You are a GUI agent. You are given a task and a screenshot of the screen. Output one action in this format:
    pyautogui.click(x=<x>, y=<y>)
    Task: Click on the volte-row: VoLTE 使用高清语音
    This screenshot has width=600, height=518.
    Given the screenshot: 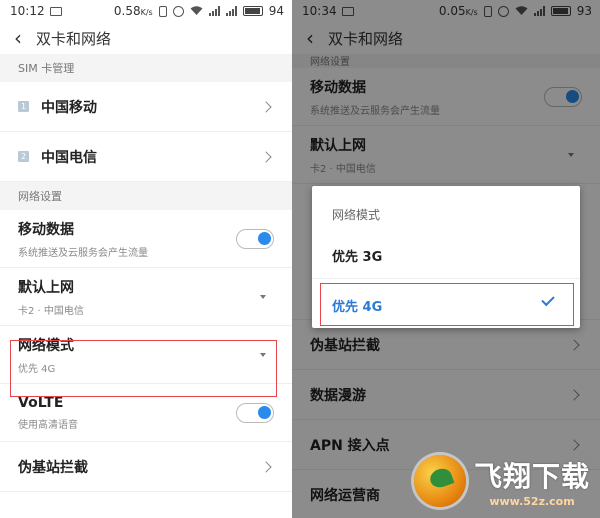 What is the action you would take?
    pyautogui.click(x=146, y=413)
    